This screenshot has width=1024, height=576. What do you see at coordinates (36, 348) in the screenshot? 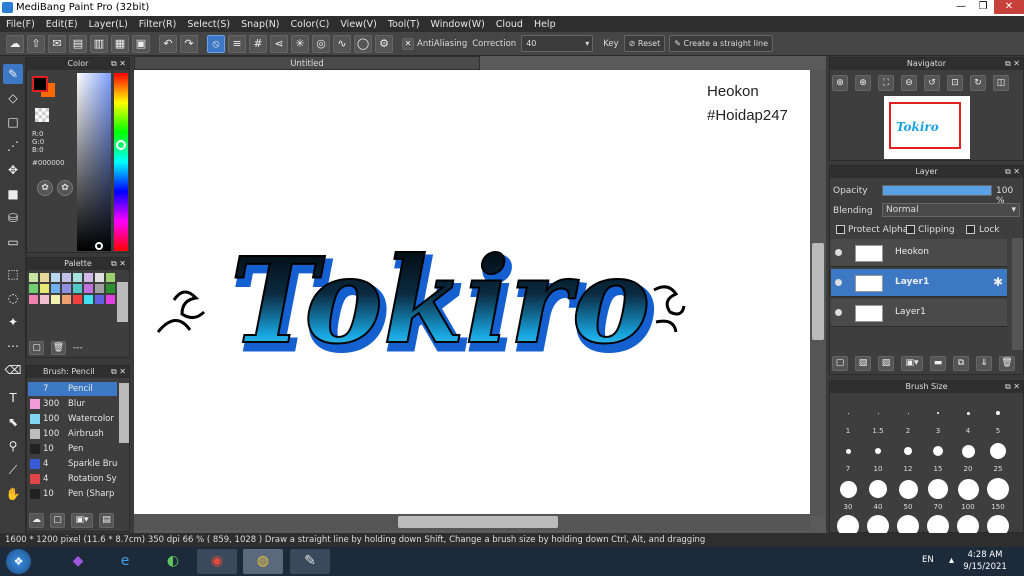
I see `new-palette-icon: ▢` at bounding box center [36, 348].